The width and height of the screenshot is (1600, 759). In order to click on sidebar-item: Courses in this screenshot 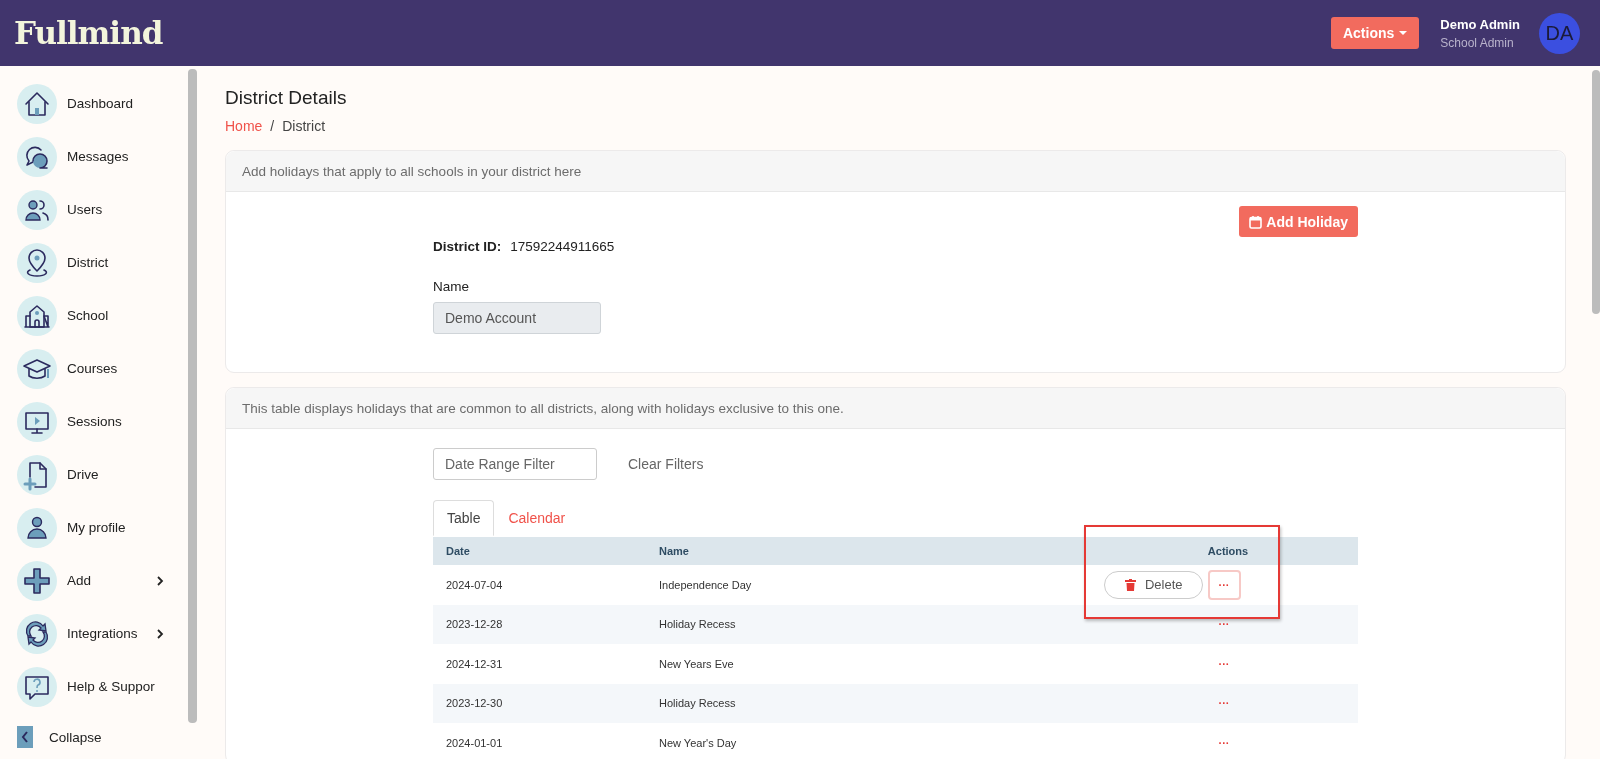, I will do `click(102, 368)`.